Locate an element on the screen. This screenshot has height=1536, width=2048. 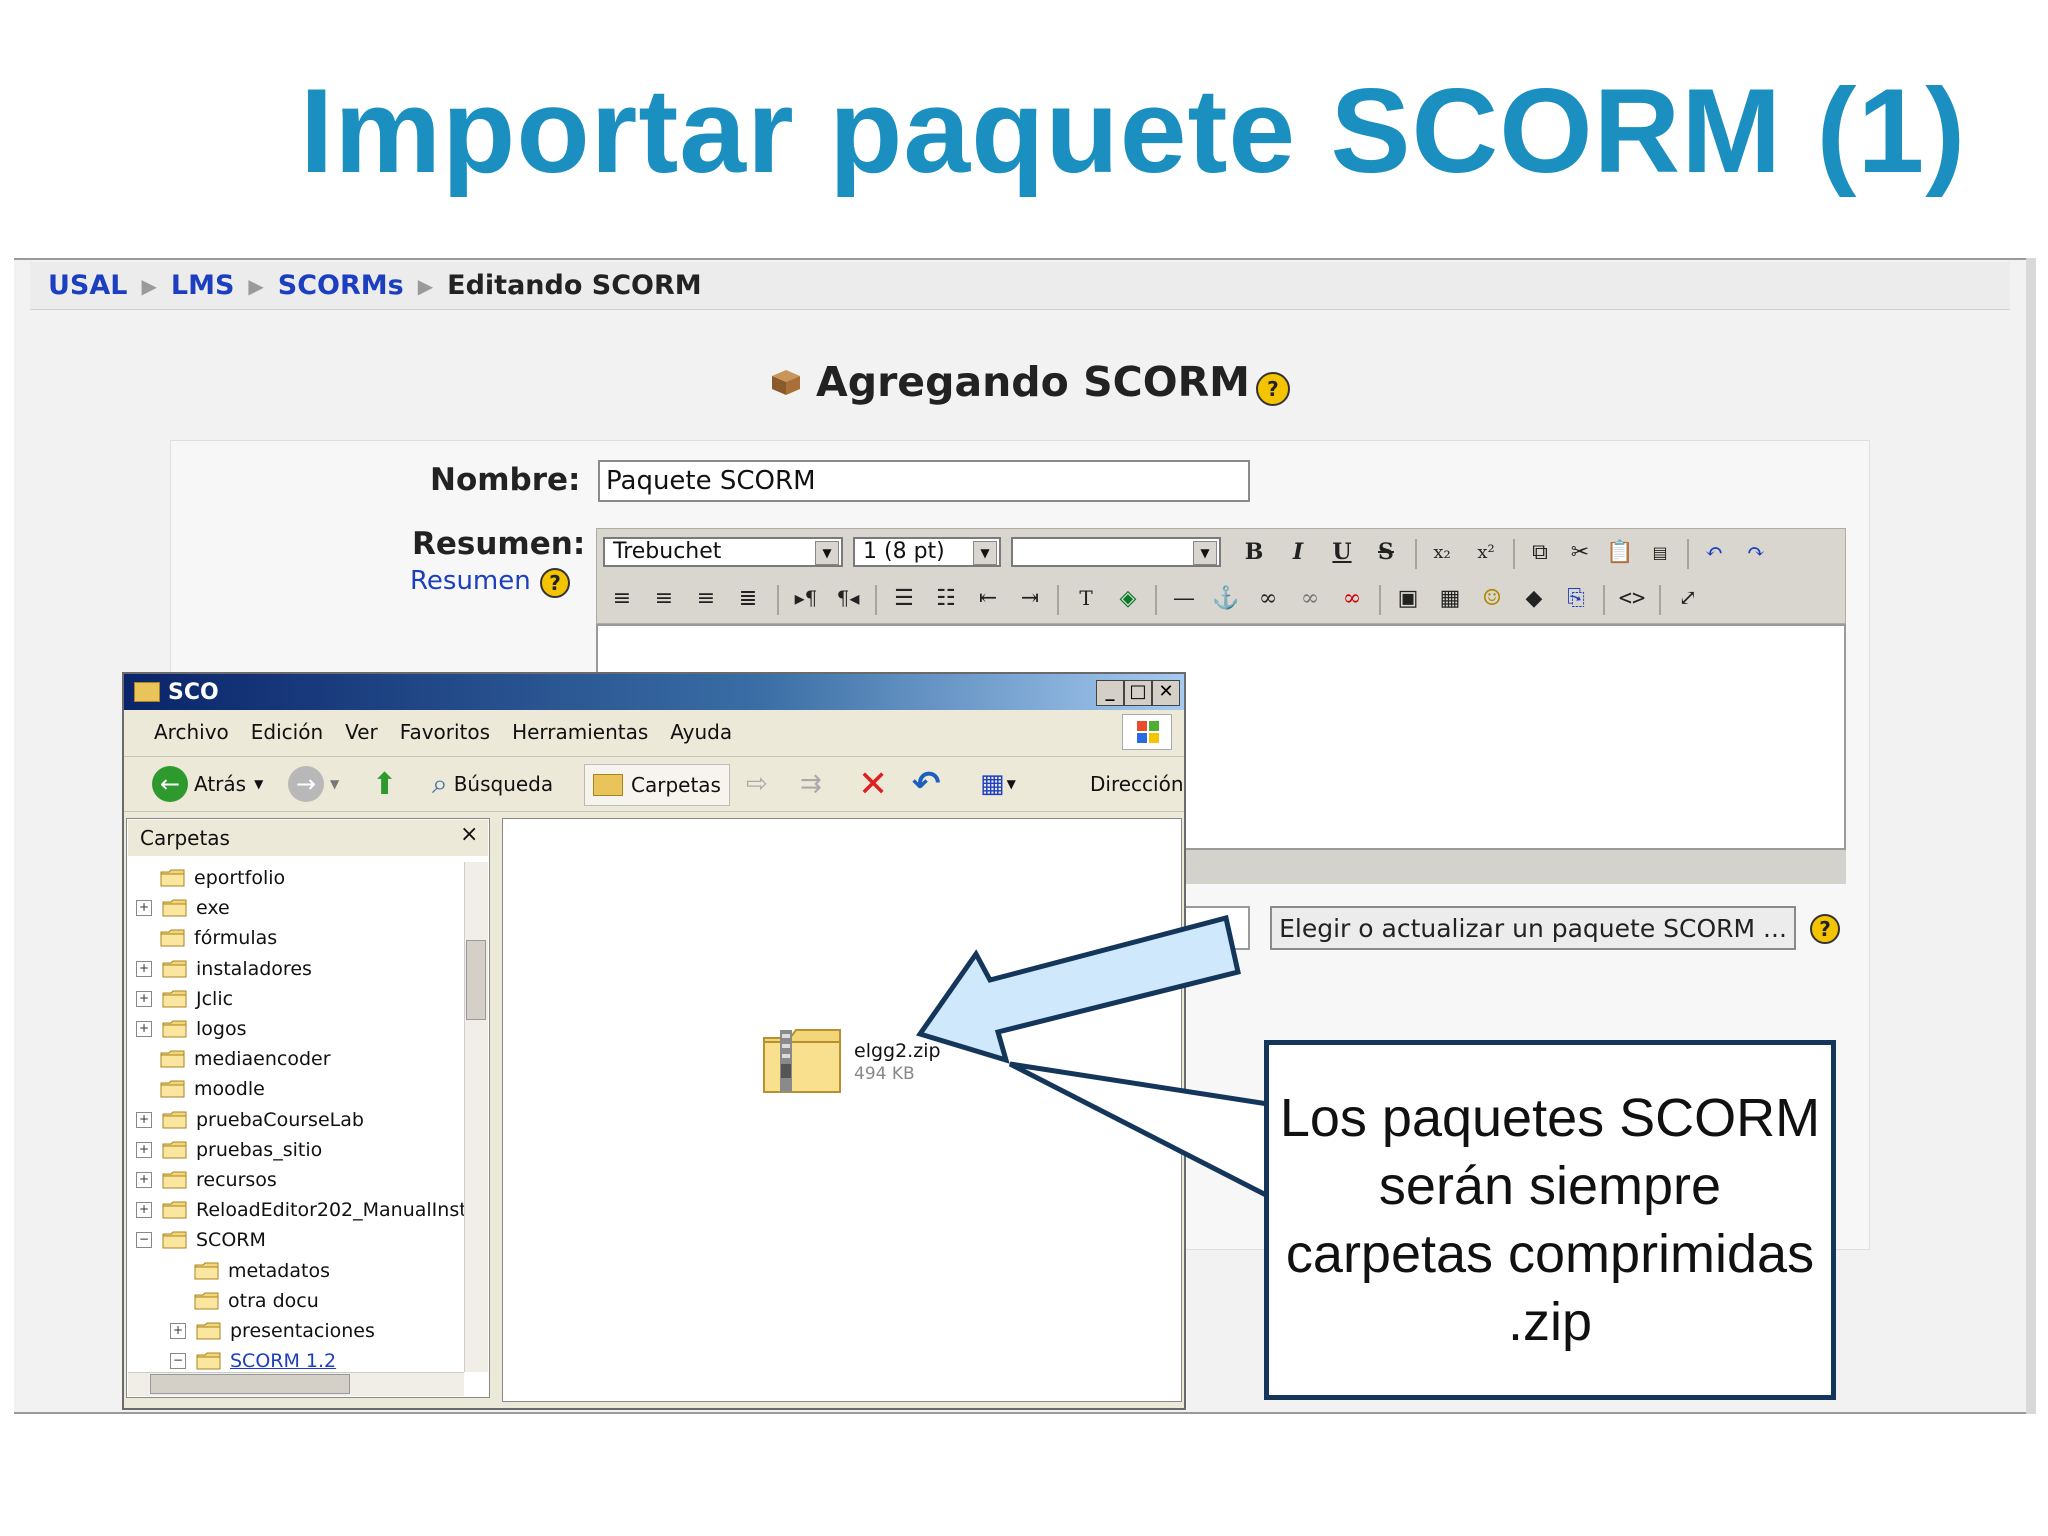
maximize-button: □ is located at coordinates (1138, 693).